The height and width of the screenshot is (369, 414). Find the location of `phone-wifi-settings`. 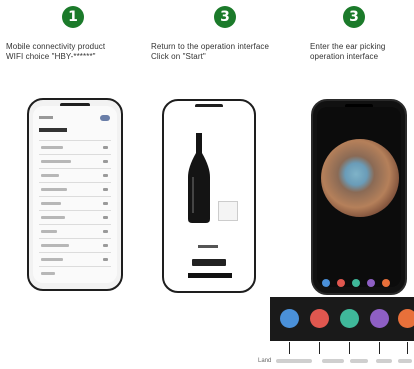

phone-wifi-settings is located at coordinates (75, 194).